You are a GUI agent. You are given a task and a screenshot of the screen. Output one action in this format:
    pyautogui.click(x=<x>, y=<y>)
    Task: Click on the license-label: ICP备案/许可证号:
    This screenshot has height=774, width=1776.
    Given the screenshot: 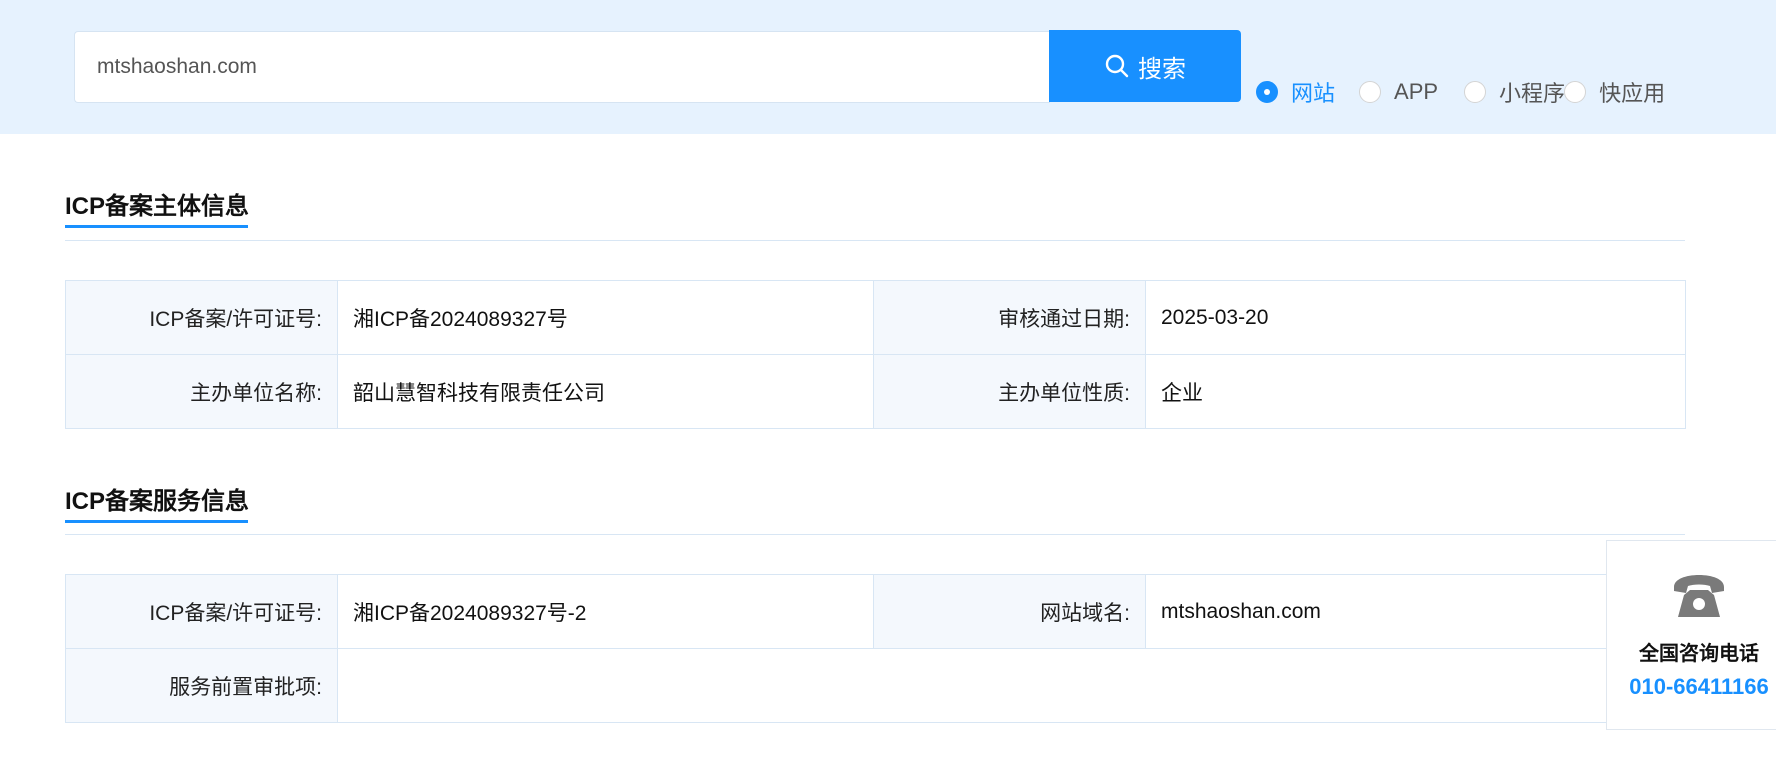 What is the action you would take?
    pyautogui.click(x=201, y=317)
    